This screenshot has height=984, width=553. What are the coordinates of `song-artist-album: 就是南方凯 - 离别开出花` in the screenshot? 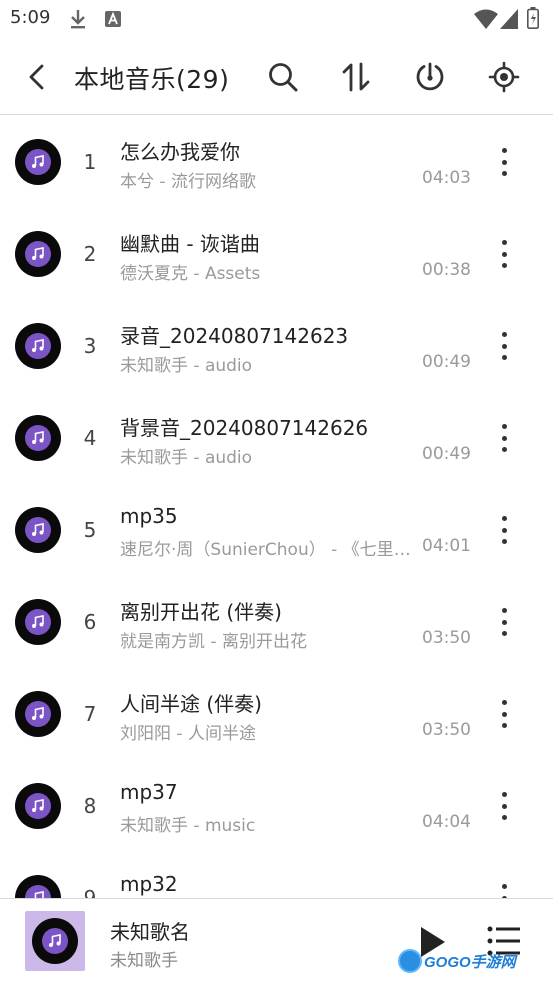 It's located at (213, 642).